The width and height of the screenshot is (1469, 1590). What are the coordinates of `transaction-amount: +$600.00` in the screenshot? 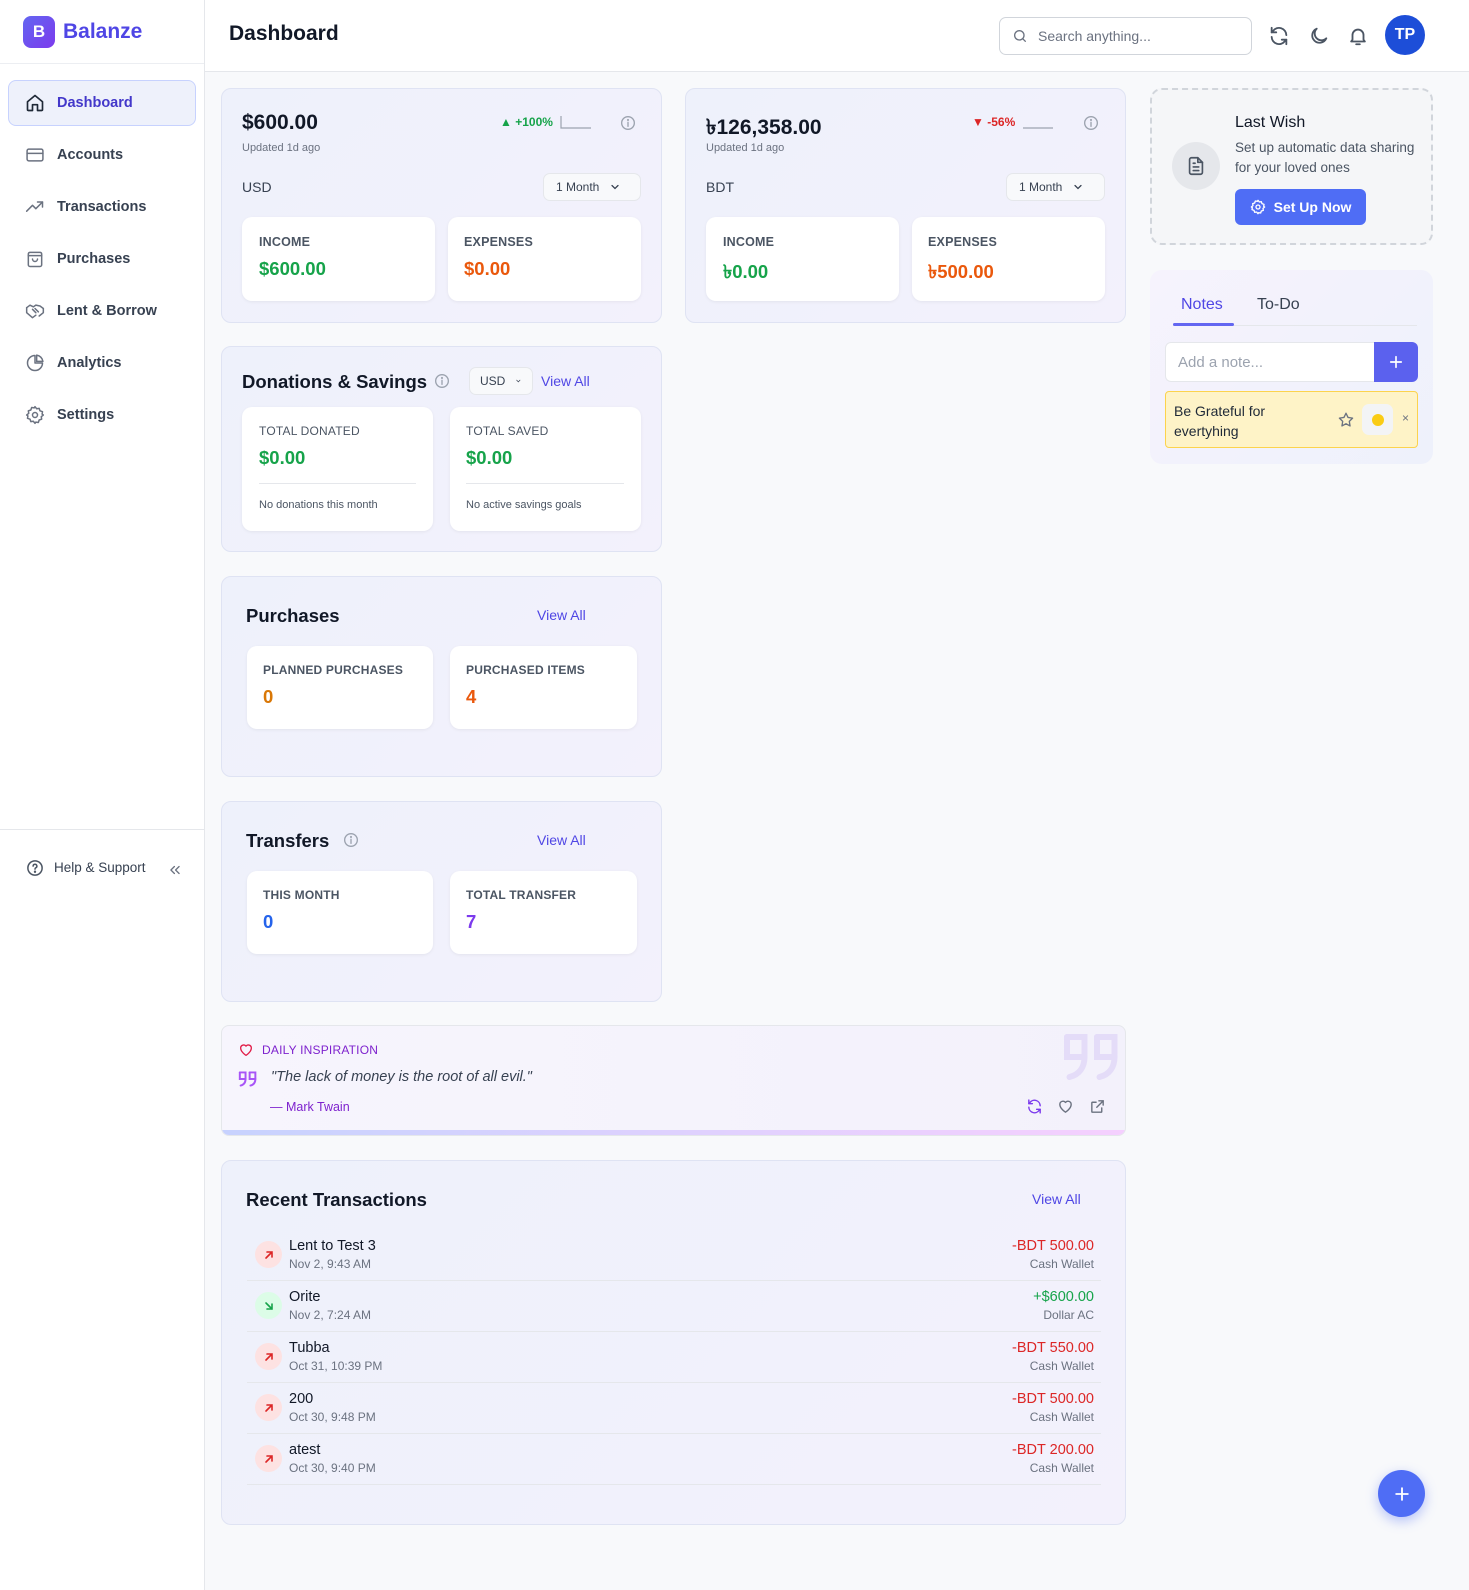 It's located at (1063, 1297).